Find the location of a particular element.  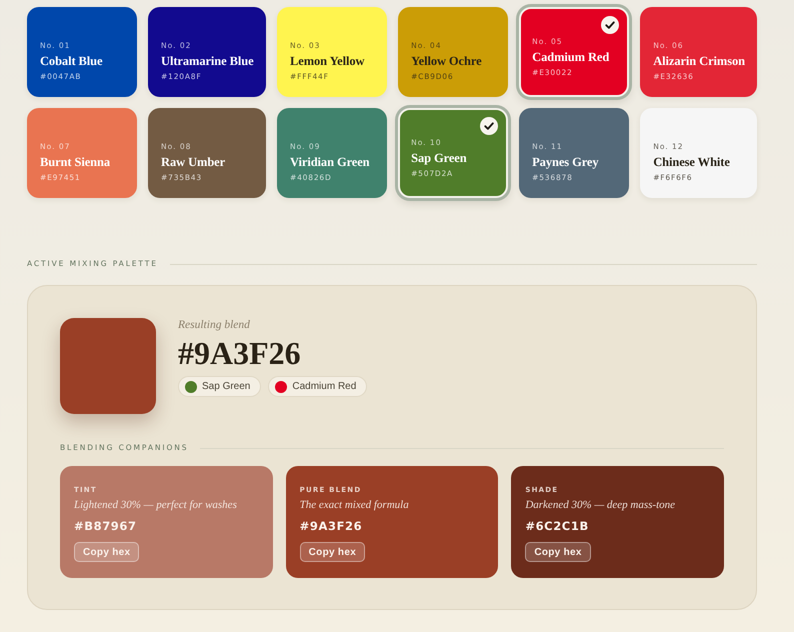

blend-label: Resulting blend is located at coordinates (214, 325).